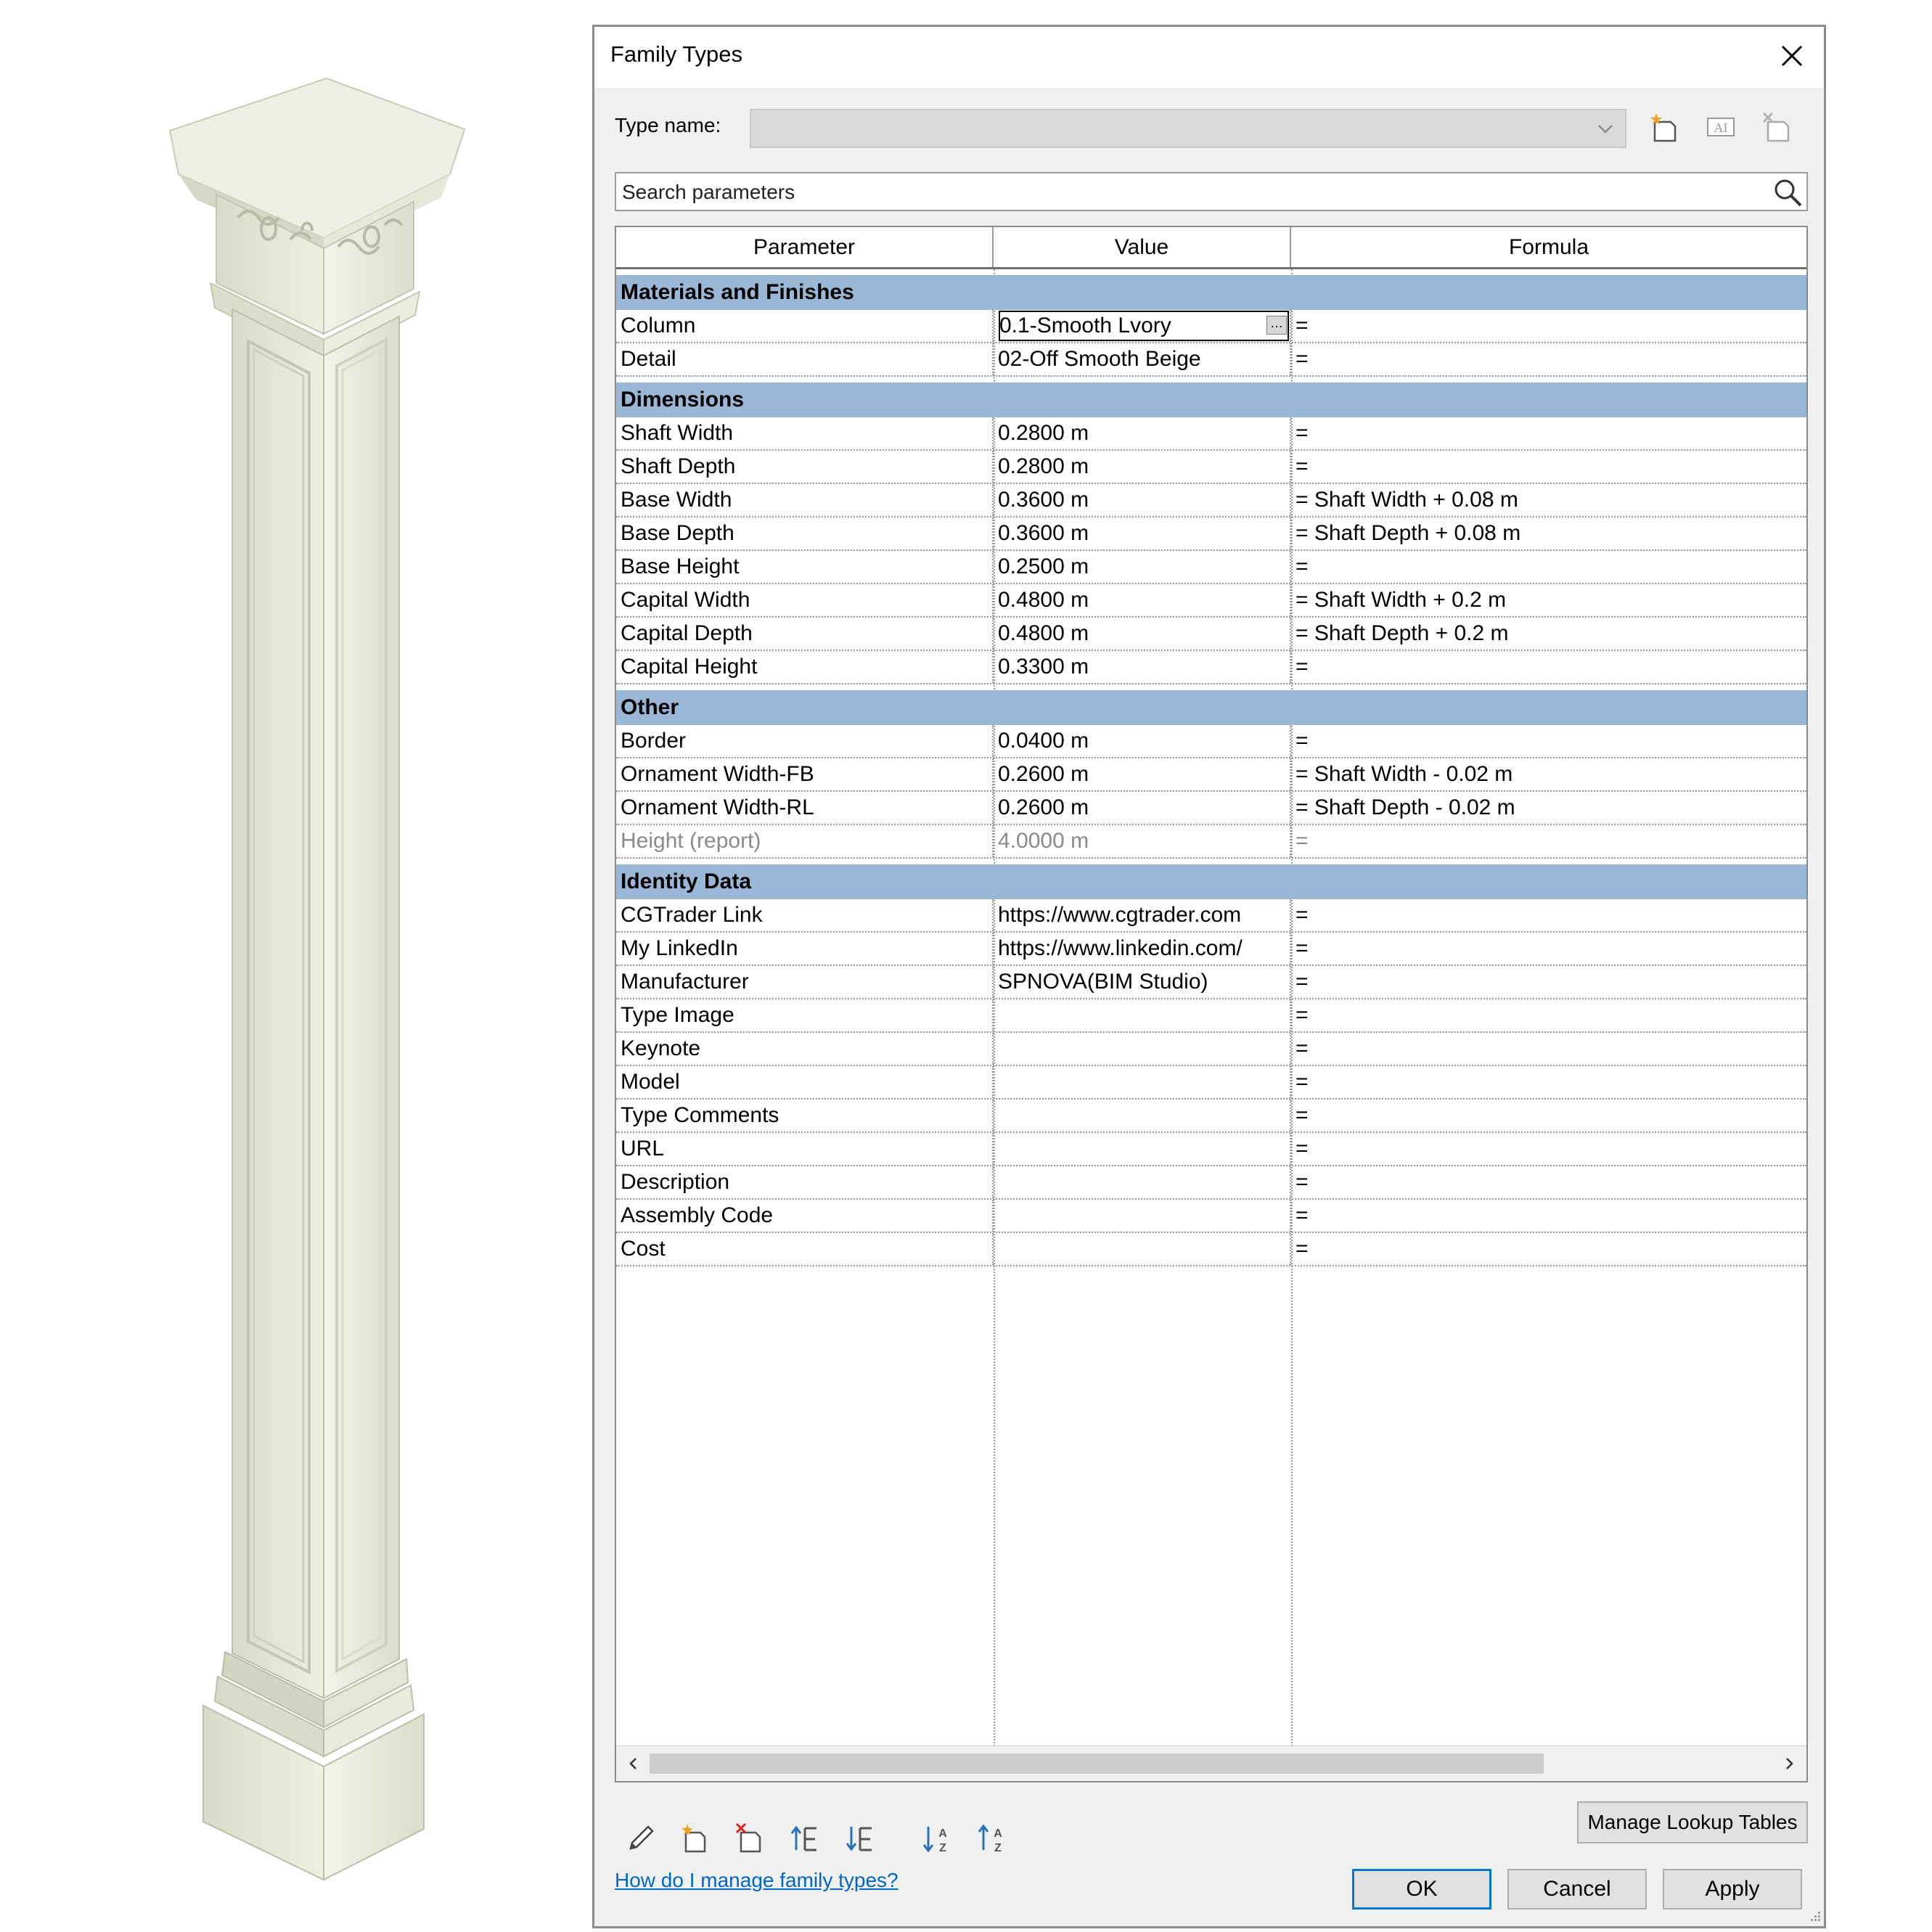 This screenshot has width=1932, height=1932. What do you see at coordinates (1665, 127) in the screenshot?
I see `new-type-button` at bounding box center [1665, 127].